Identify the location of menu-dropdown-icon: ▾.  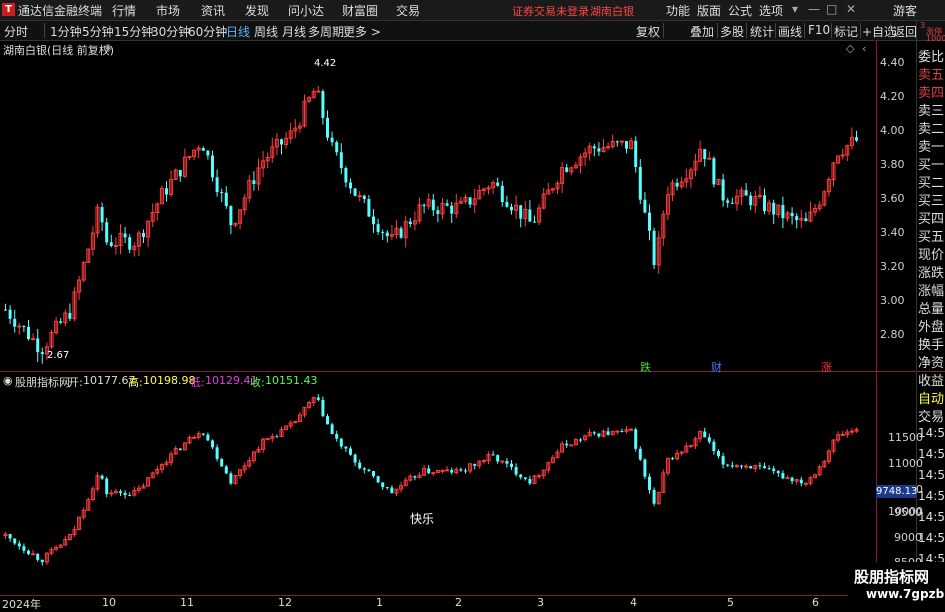
(795, 9).